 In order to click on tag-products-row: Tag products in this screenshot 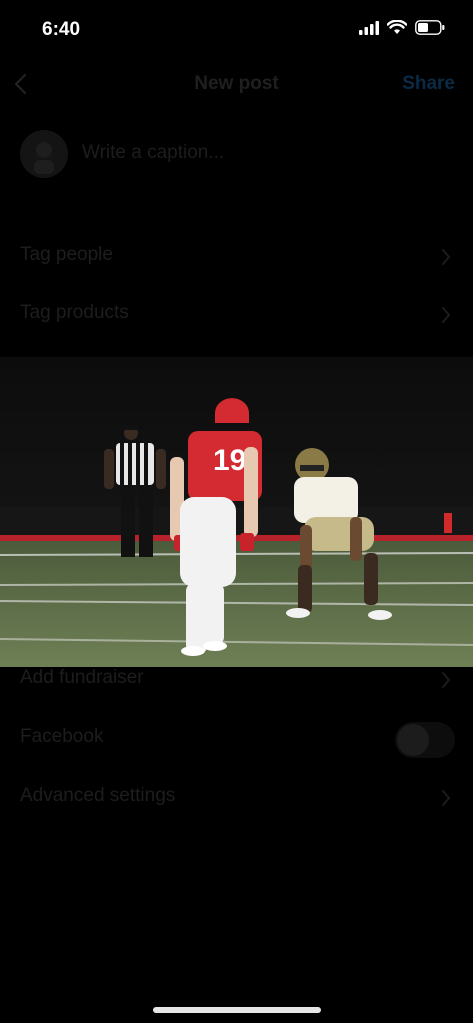, I will do `click(236, 315)`.